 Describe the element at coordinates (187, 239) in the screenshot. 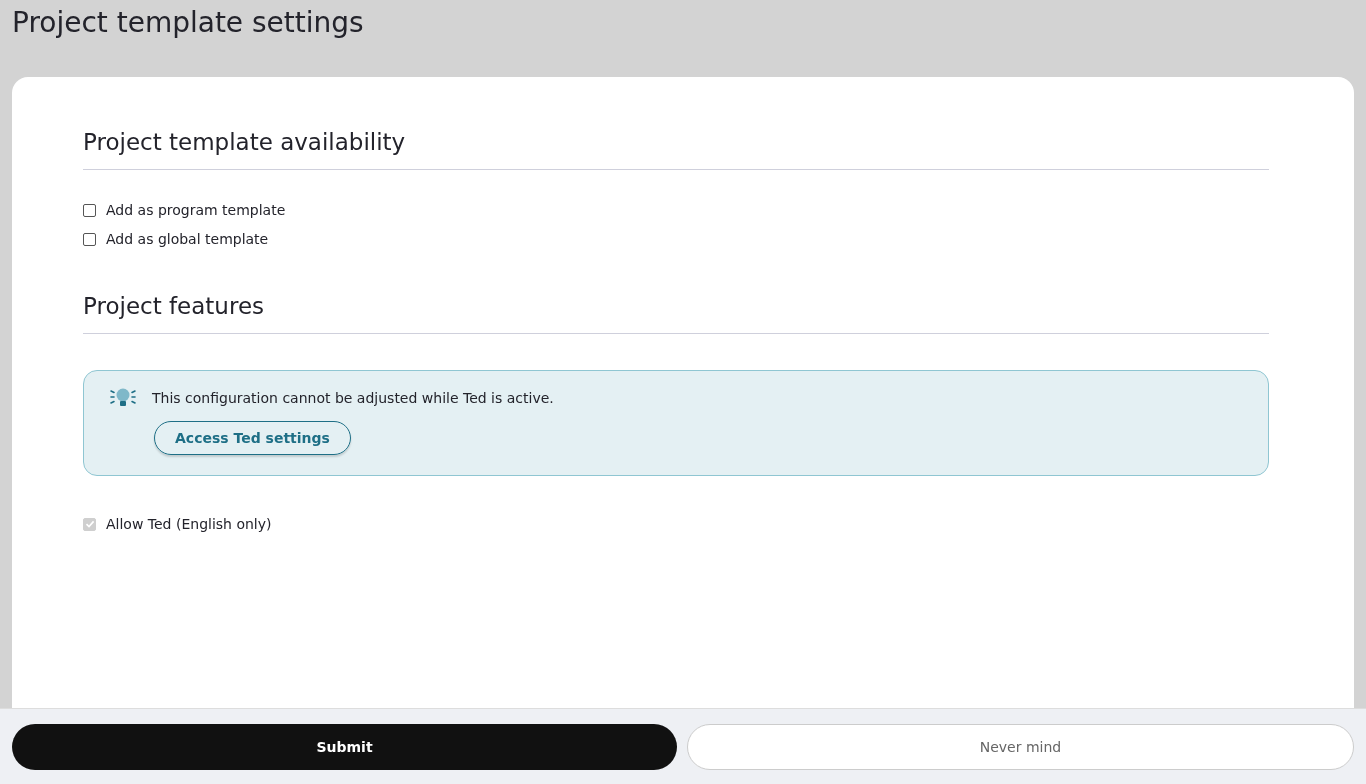

I see `checkbox-label: Add as global template` at that location.